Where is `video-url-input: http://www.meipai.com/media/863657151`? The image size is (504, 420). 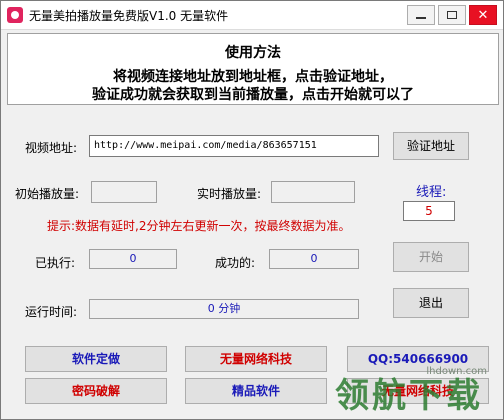
video-url-input: http://www.meipai.com/media/863657151 is located at coordinates (234, 146).